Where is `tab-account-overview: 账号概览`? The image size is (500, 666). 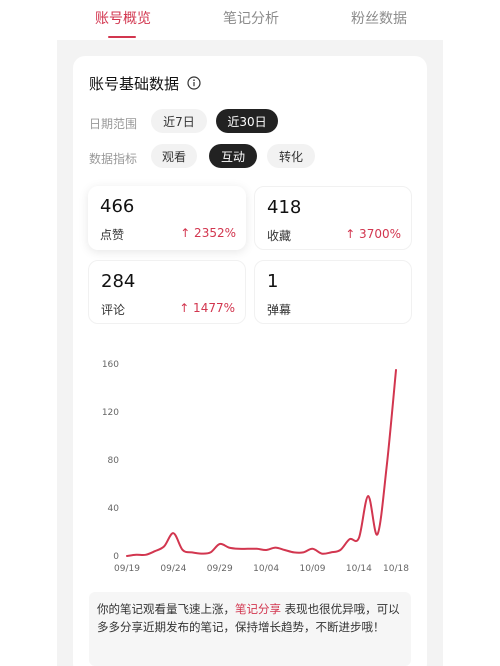 tab-account-overview: 账号概览 is located at coordinates (123, 18).